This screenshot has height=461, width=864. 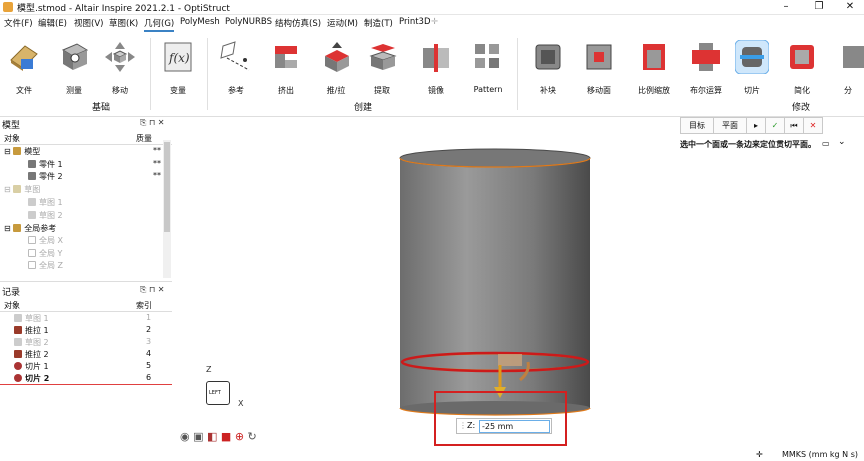 I want to click on boolean-tool: 布尔运算, so click(x=706, y=68).